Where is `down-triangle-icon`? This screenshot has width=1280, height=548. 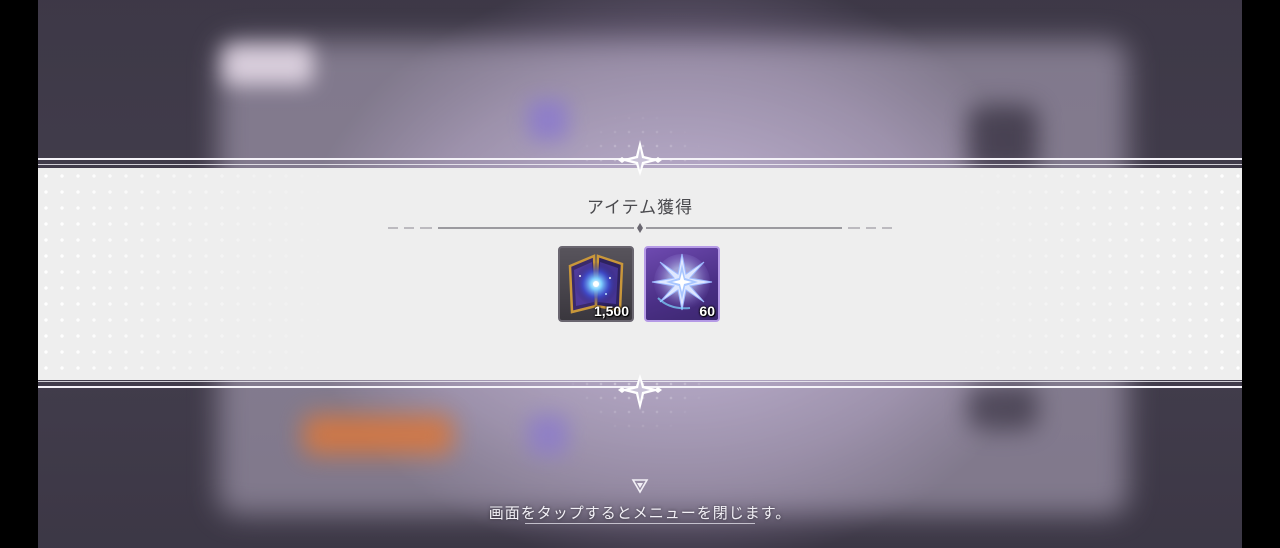 down-triangle-icon is located at coordinates (640, 486).